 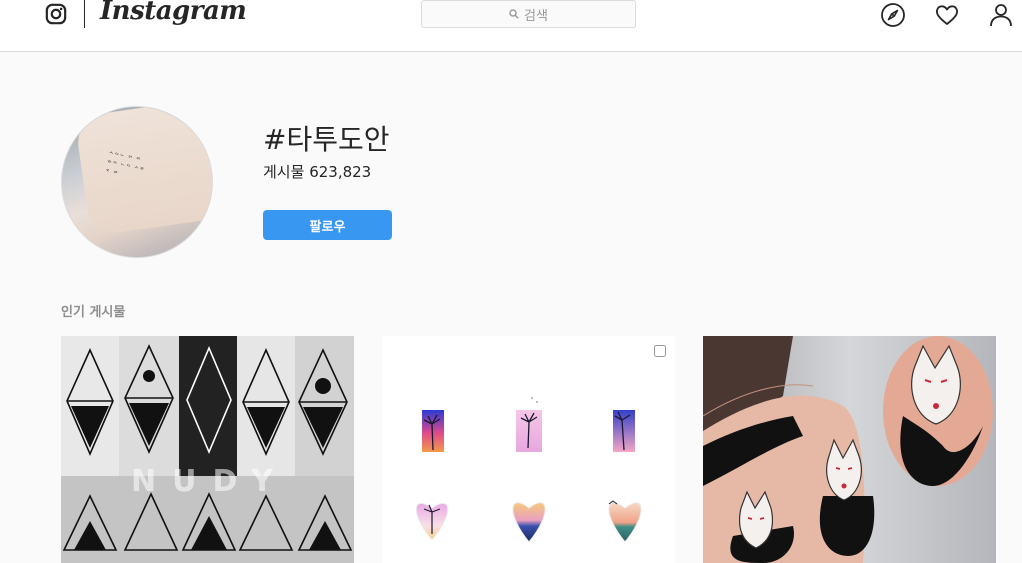 What do you see at coordinates (1001, 15) in the screenshot?
I see `profile-icon` at bounding box center [1001, 15].